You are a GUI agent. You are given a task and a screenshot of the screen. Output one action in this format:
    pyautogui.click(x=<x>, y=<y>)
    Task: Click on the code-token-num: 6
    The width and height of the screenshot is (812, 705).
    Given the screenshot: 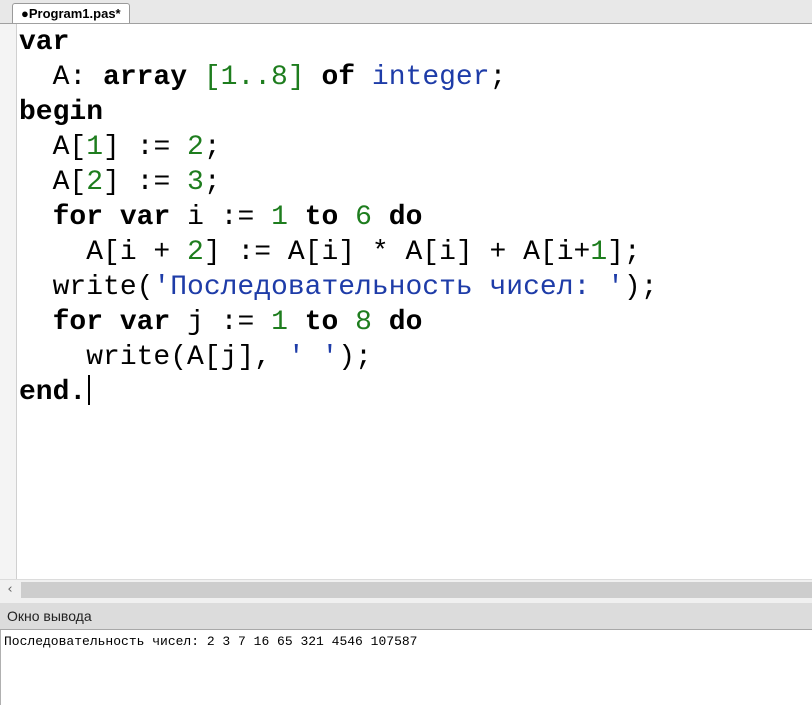 What is the action you would take?
    pyautogui.click(x=363, y=217)
    